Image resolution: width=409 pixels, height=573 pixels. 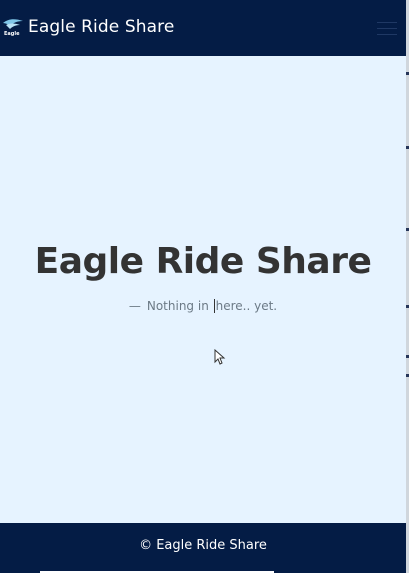 I want to click on subtitle-dash: —, so click(x=134, y=306).